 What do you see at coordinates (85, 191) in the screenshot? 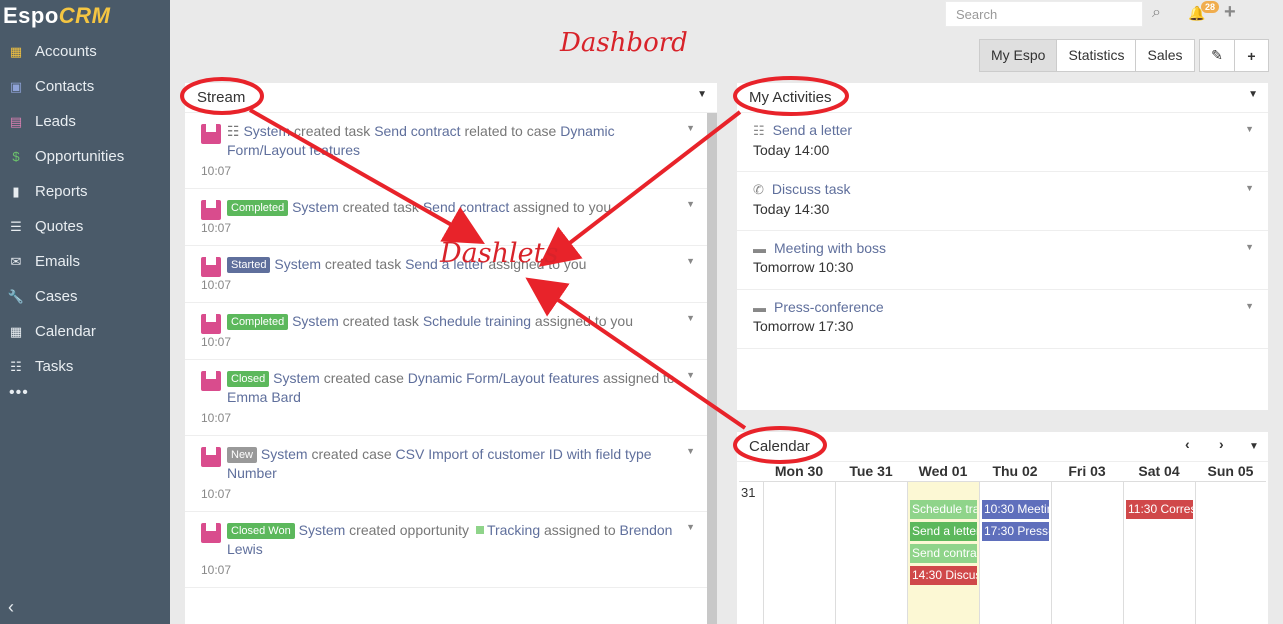
I see `sidebar-item-reports: ▮ Reports` at bounding box center [85, 191].